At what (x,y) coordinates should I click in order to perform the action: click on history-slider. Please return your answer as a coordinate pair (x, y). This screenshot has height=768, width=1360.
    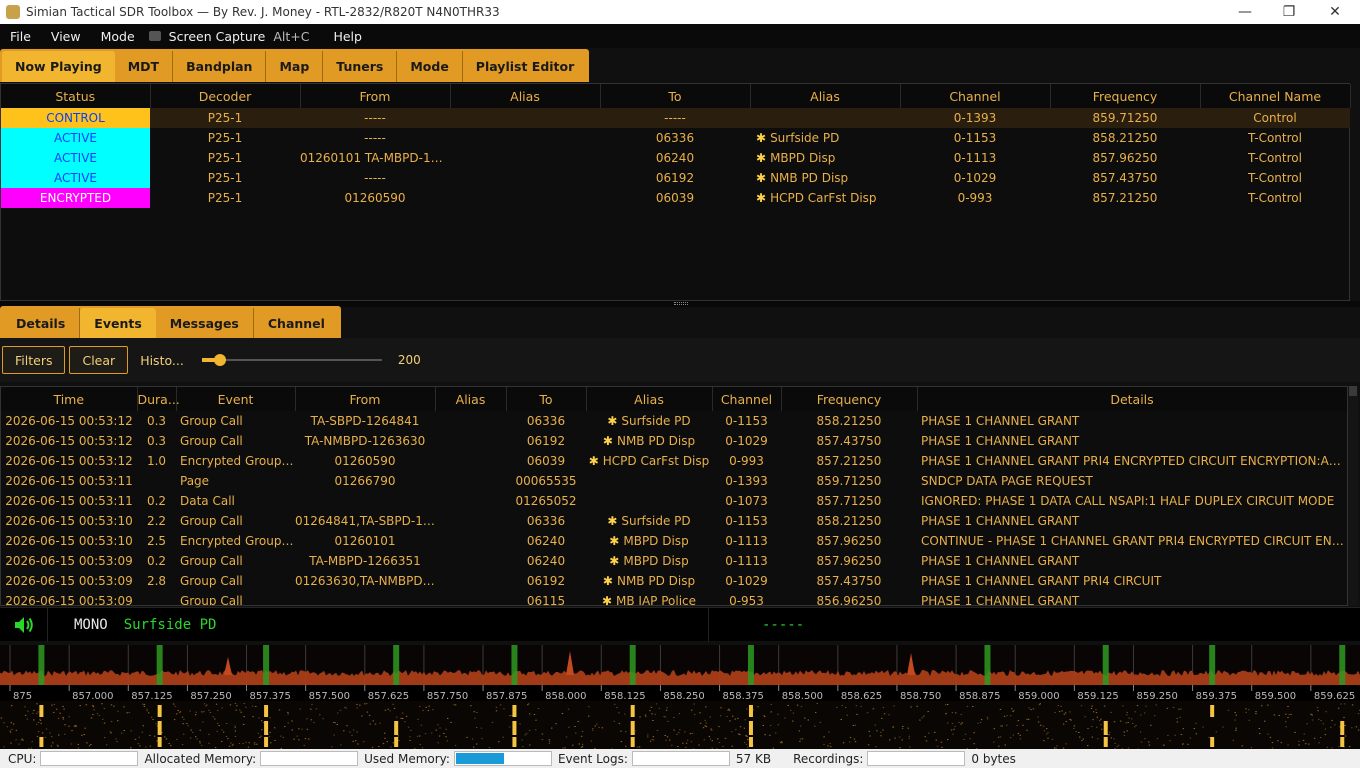
    Looking at the image, I should click on (291, 360).